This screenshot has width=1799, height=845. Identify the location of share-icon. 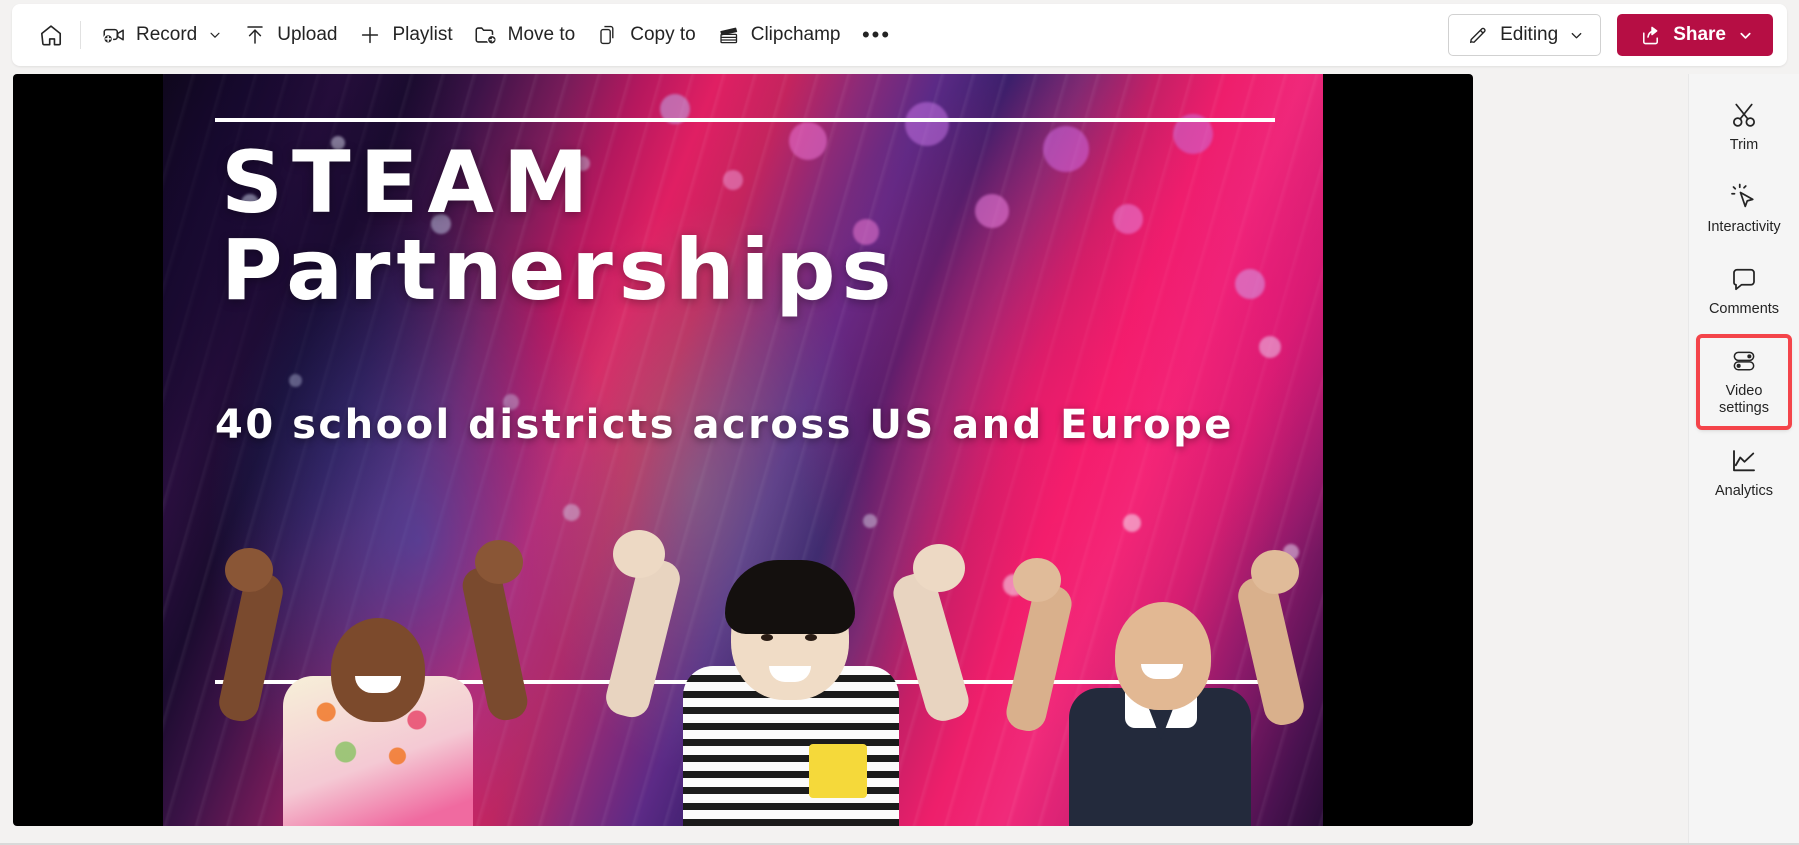
(1650, 35).